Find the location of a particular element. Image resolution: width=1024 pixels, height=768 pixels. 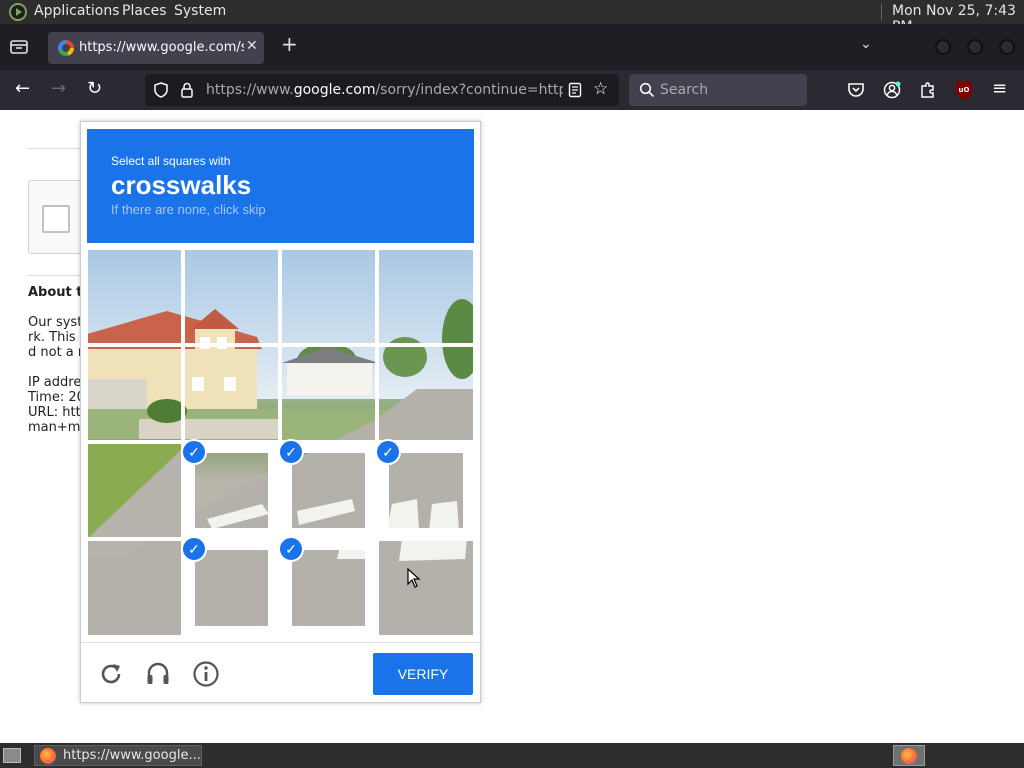

places-menu: Places is located at coordinates (144, 11).